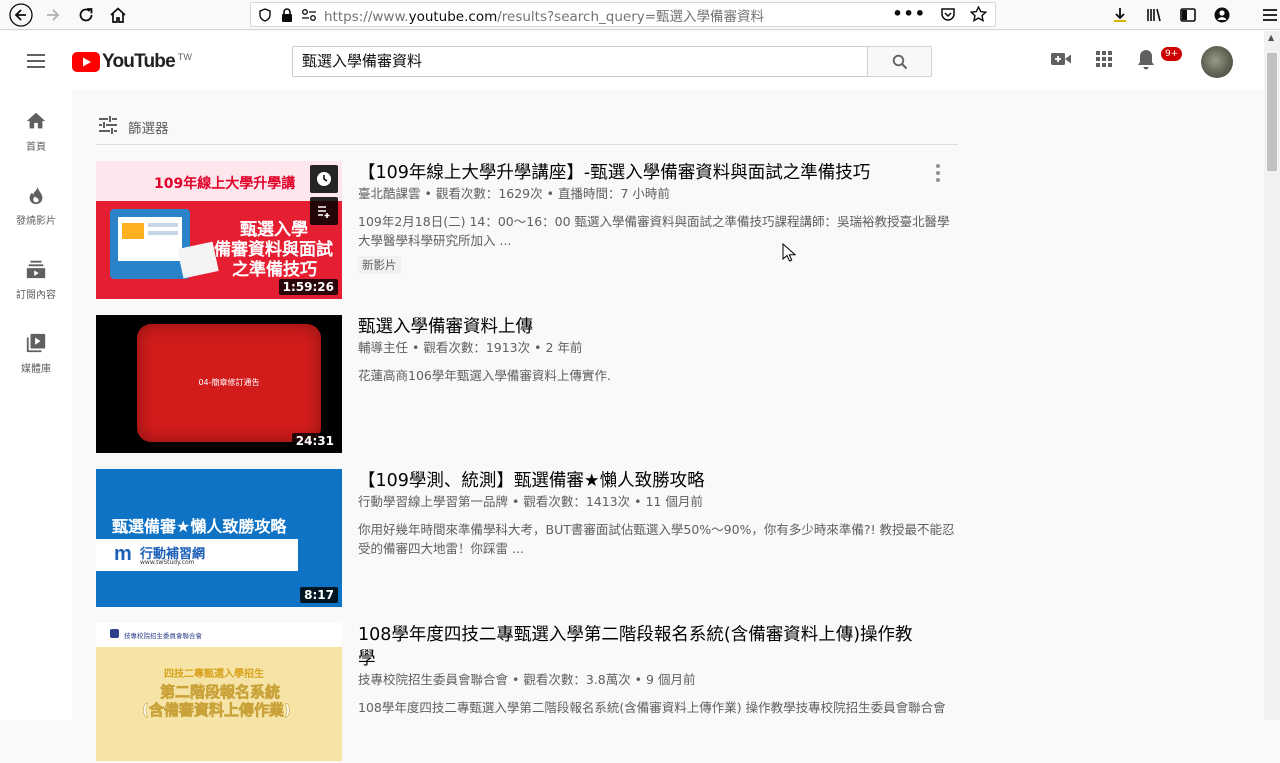 The image size is (1280, 763). Describe the element at coordinates (167, 562) in the screenshot. I see `thumbnail-text: www.twStudy.com` at that location.